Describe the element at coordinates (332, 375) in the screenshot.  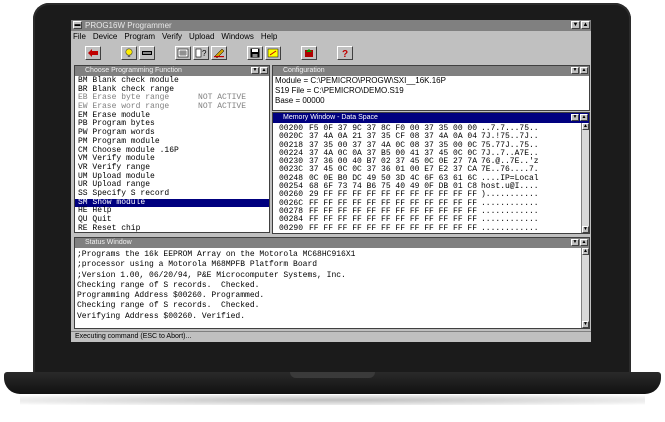
I see `laptop-notch` at that location.